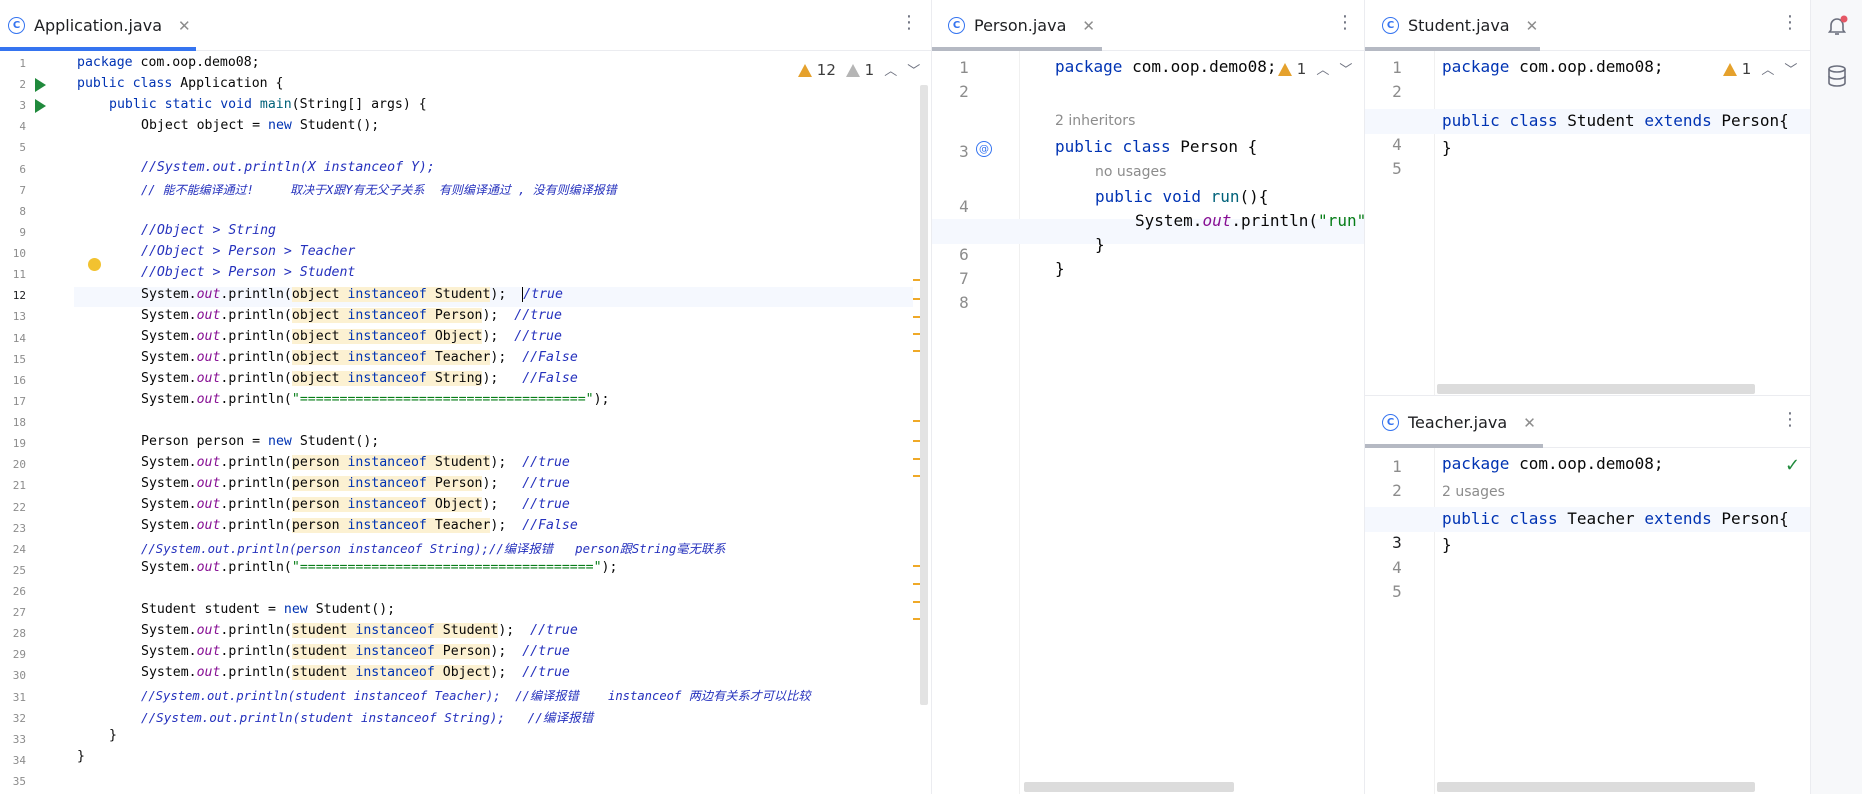  What do you see at coordinates (13, 675) in the screenshot?
I see `line-number: 30` at bounding box center [13, 675].